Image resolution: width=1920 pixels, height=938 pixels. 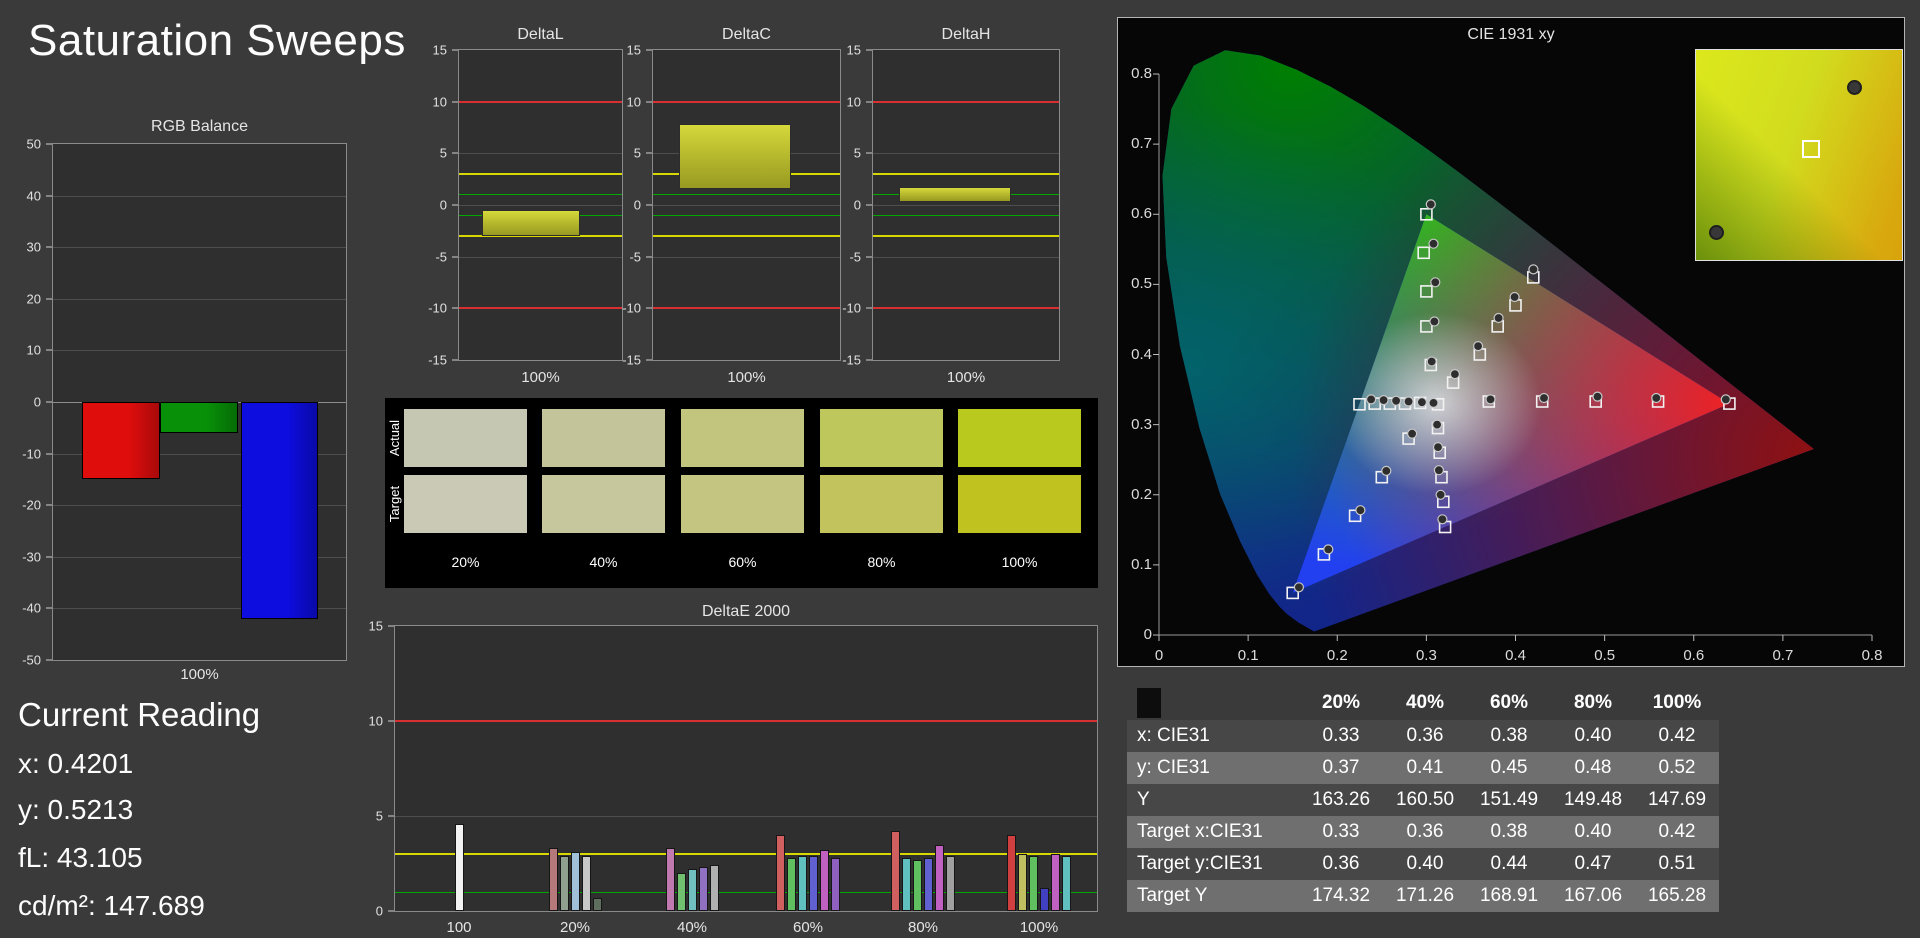 I want to click on y-tick-label: 20, so click(x=33, y=299).